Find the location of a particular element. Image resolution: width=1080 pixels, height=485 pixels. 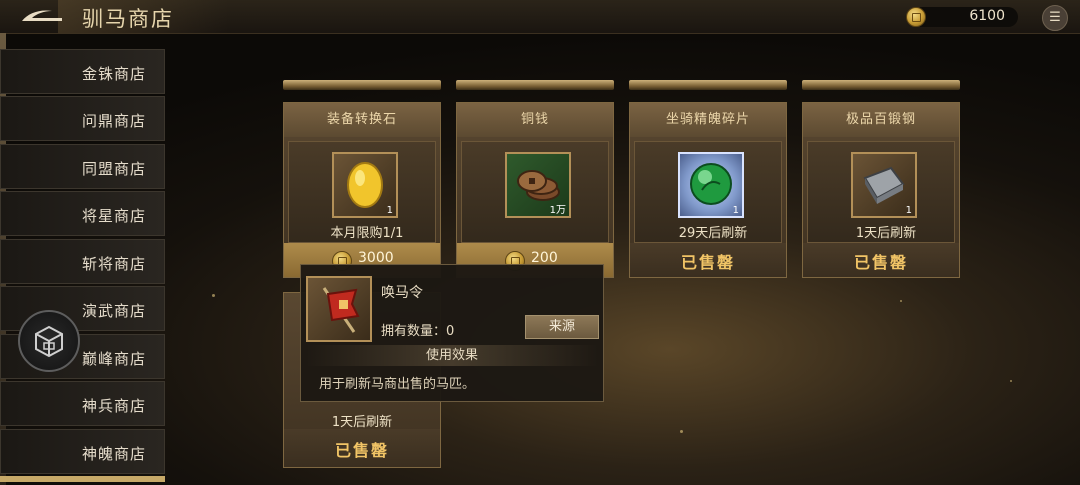

item-caption: 29天后刷新 is located at coordinates (713, 233).